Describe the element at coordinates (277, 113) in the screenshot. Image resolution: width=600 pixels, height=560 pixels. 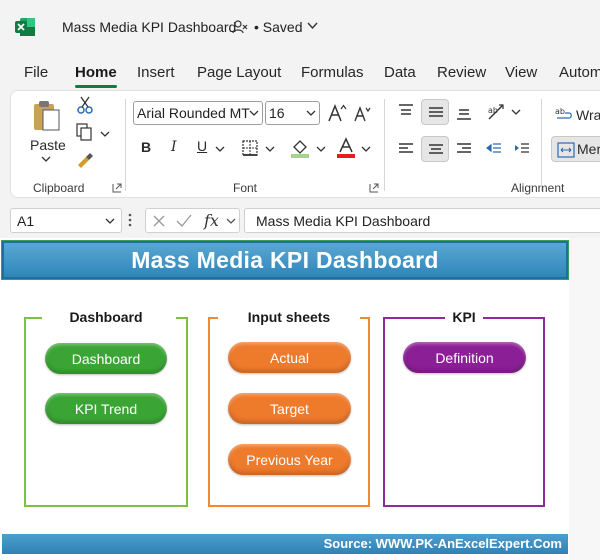
I see `font-size-value: 16` at that location.